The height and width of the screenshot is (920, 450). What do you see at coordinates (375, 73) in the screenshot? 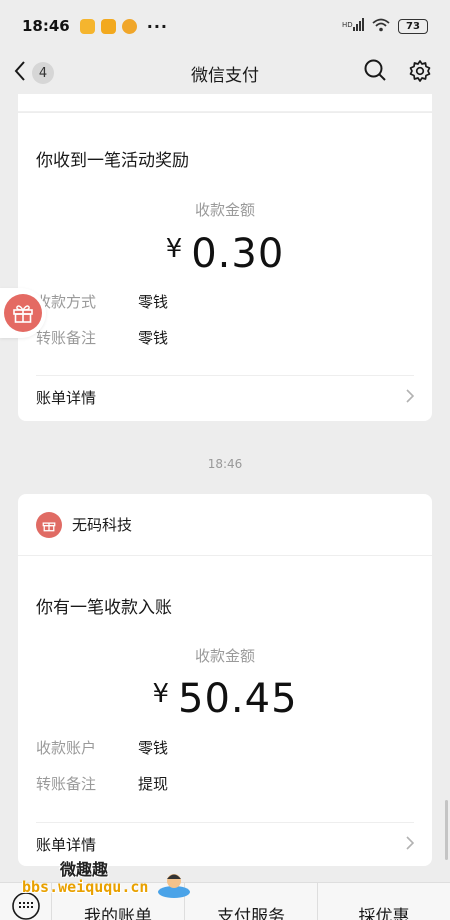
I see `search-icon` at bounding box center [375, 73].